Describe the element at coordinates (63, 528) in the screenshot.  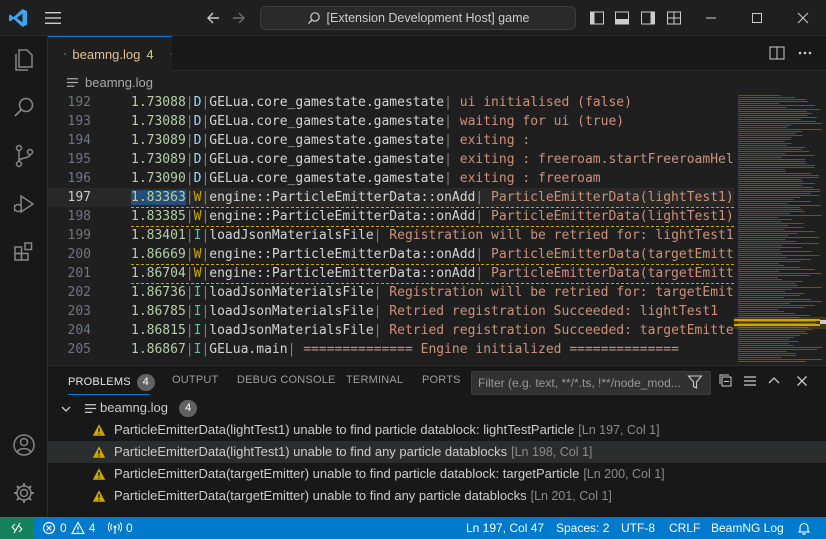
I see `error-count: 0` at that location.